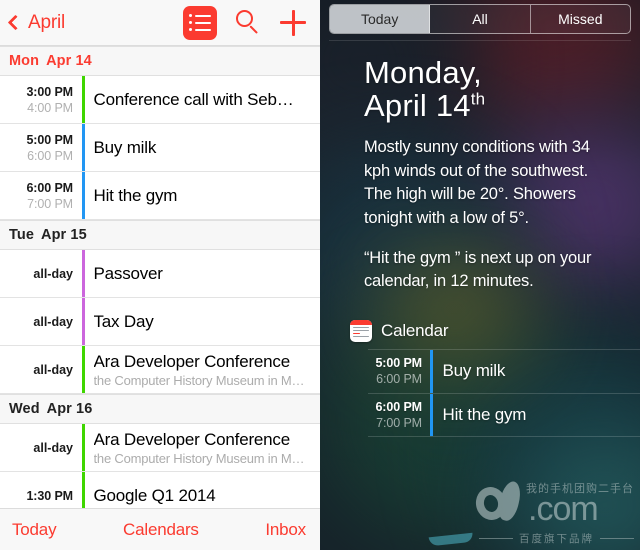 The height and width of the screenshot is (550, 640). I want to click on notification-event-row: 5:00 PM 6:00 PM Buy milk, so click(504, 370).